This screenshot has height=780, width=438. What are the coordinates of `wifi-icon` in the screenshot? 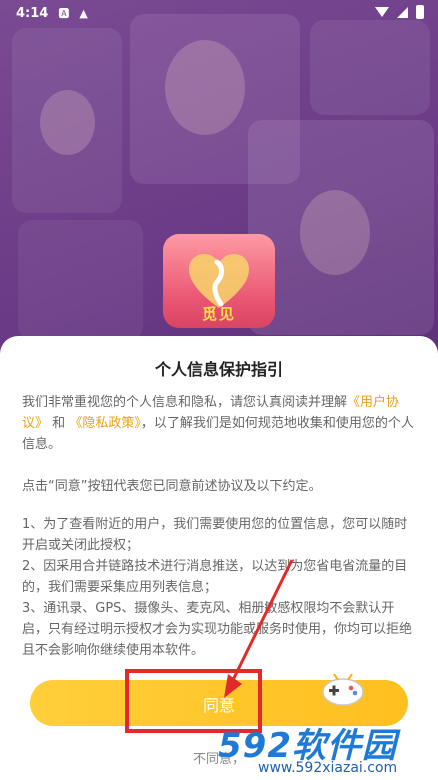 It's located at (382, 12).